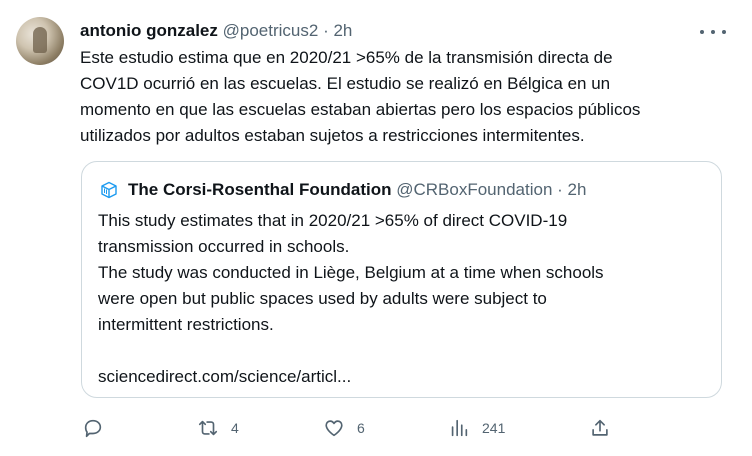 Image resolution: width=752 pixels, height=456 pixels. Describe the element at coordinates (474, 190) in the screenshot. I see `quote-author-handle: @CRBoxFoundation` at that location.